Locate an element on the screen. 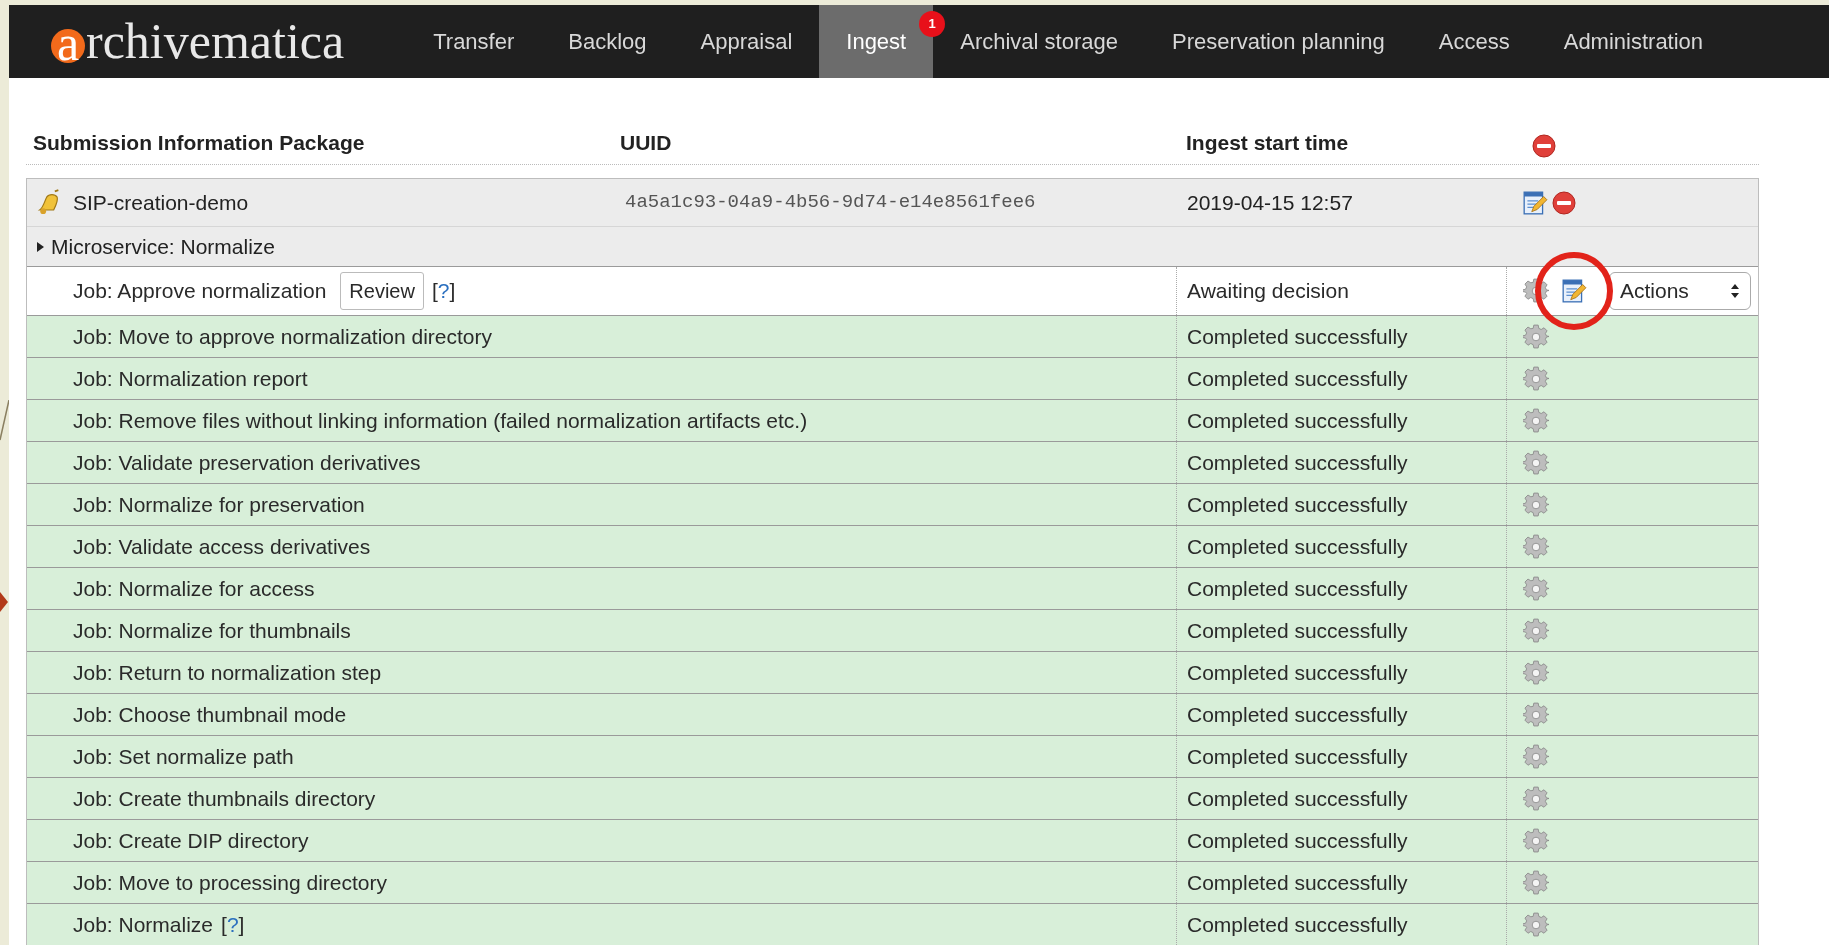  job-label: Job: Normalize for thumbnails is located at coordinates (212, 630).